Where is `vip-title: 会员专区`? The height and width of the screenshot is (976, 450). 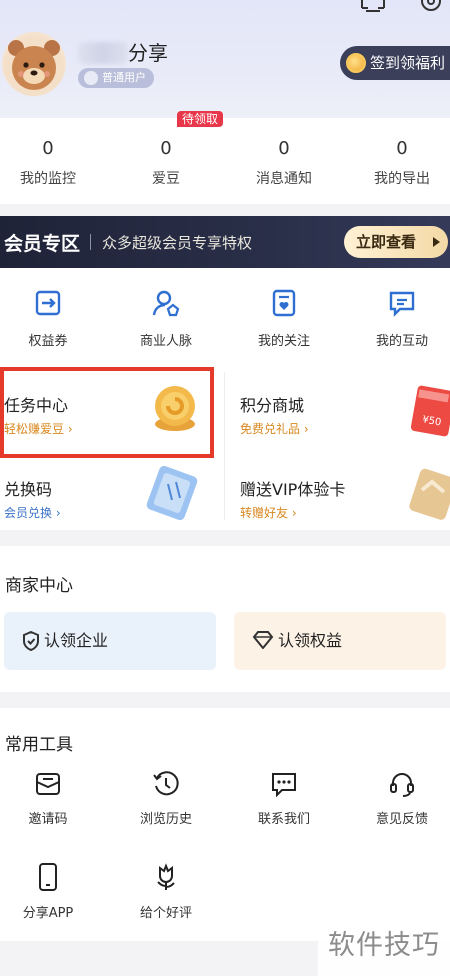 vip-title: 会员专区 is located at coordinates (42, 244).